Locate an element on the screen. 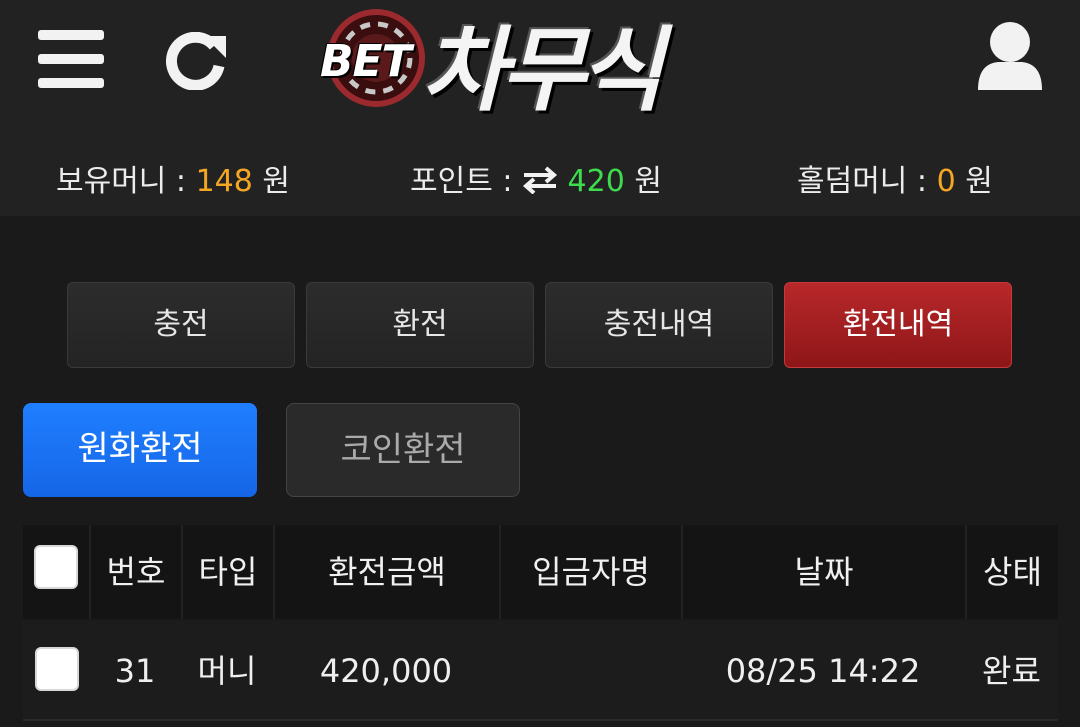 The image size is (1080, 727). table-row: 31 머니 420,000 08/25 14:22 완료 is located at coordinates (540, 671).